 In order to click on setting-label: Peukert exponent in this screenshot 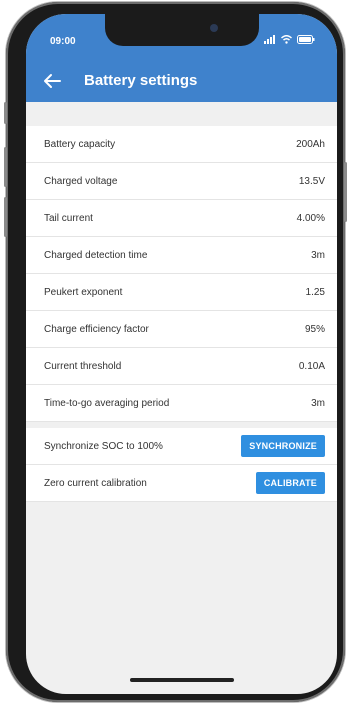, I will do `click(83, 292)`.